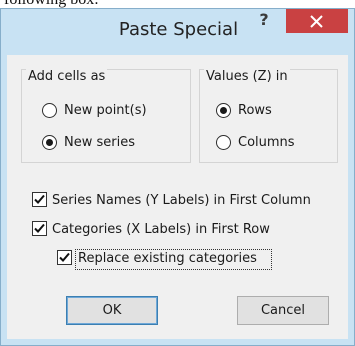 This screenshot has width=355, height=346. What do you see at coordinates (247, 77) in the screenshot?
I see `values-in-legend: Values (Z) in` at bounding box center [247, 77].